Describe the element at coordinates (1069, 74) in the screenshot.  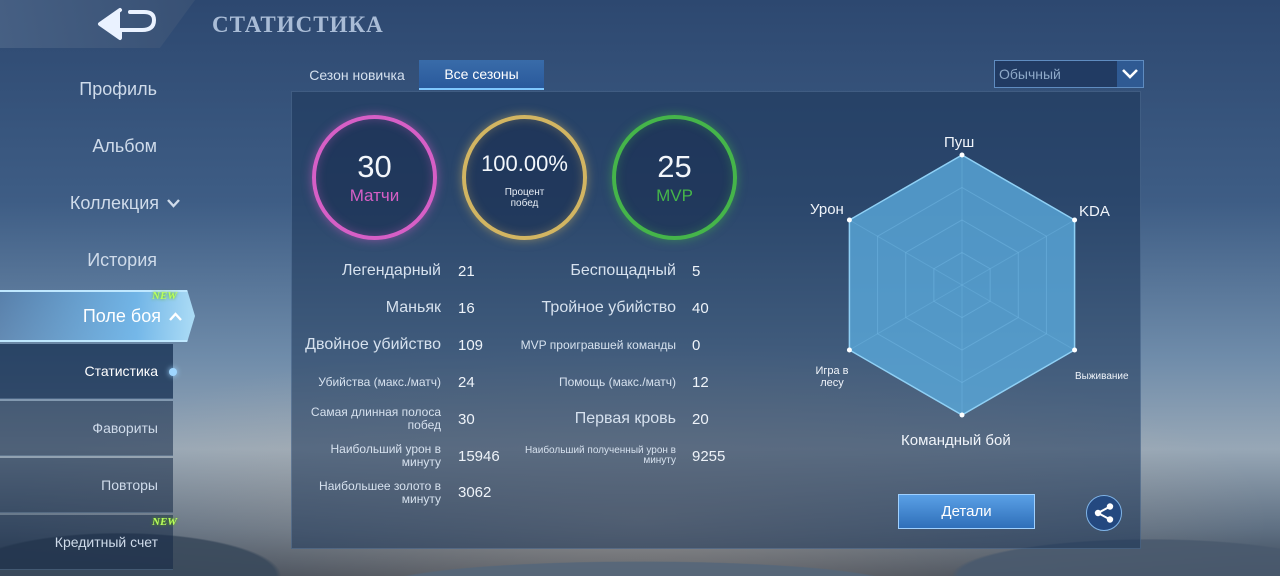
I see `mode-dropdown: Обычный` at that location.